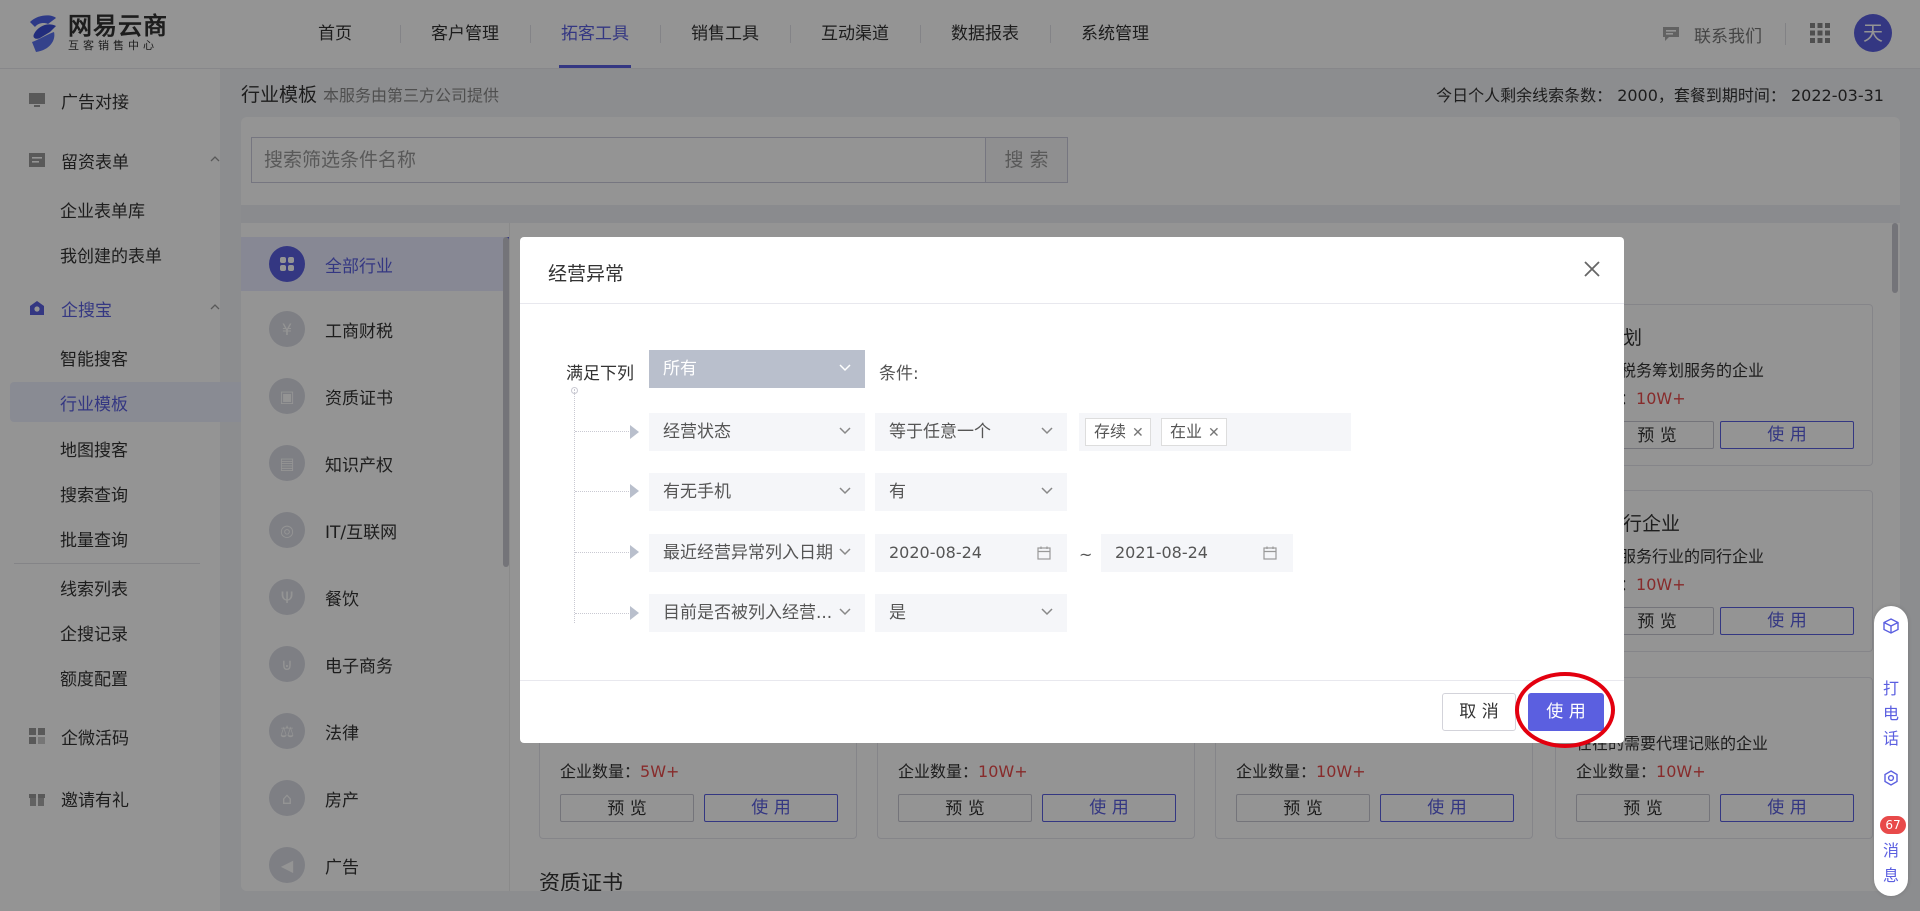 The height and width of the screenshot is (911, 1920). I want to click on operator-value: 等于任意一个, so click(940, 432).